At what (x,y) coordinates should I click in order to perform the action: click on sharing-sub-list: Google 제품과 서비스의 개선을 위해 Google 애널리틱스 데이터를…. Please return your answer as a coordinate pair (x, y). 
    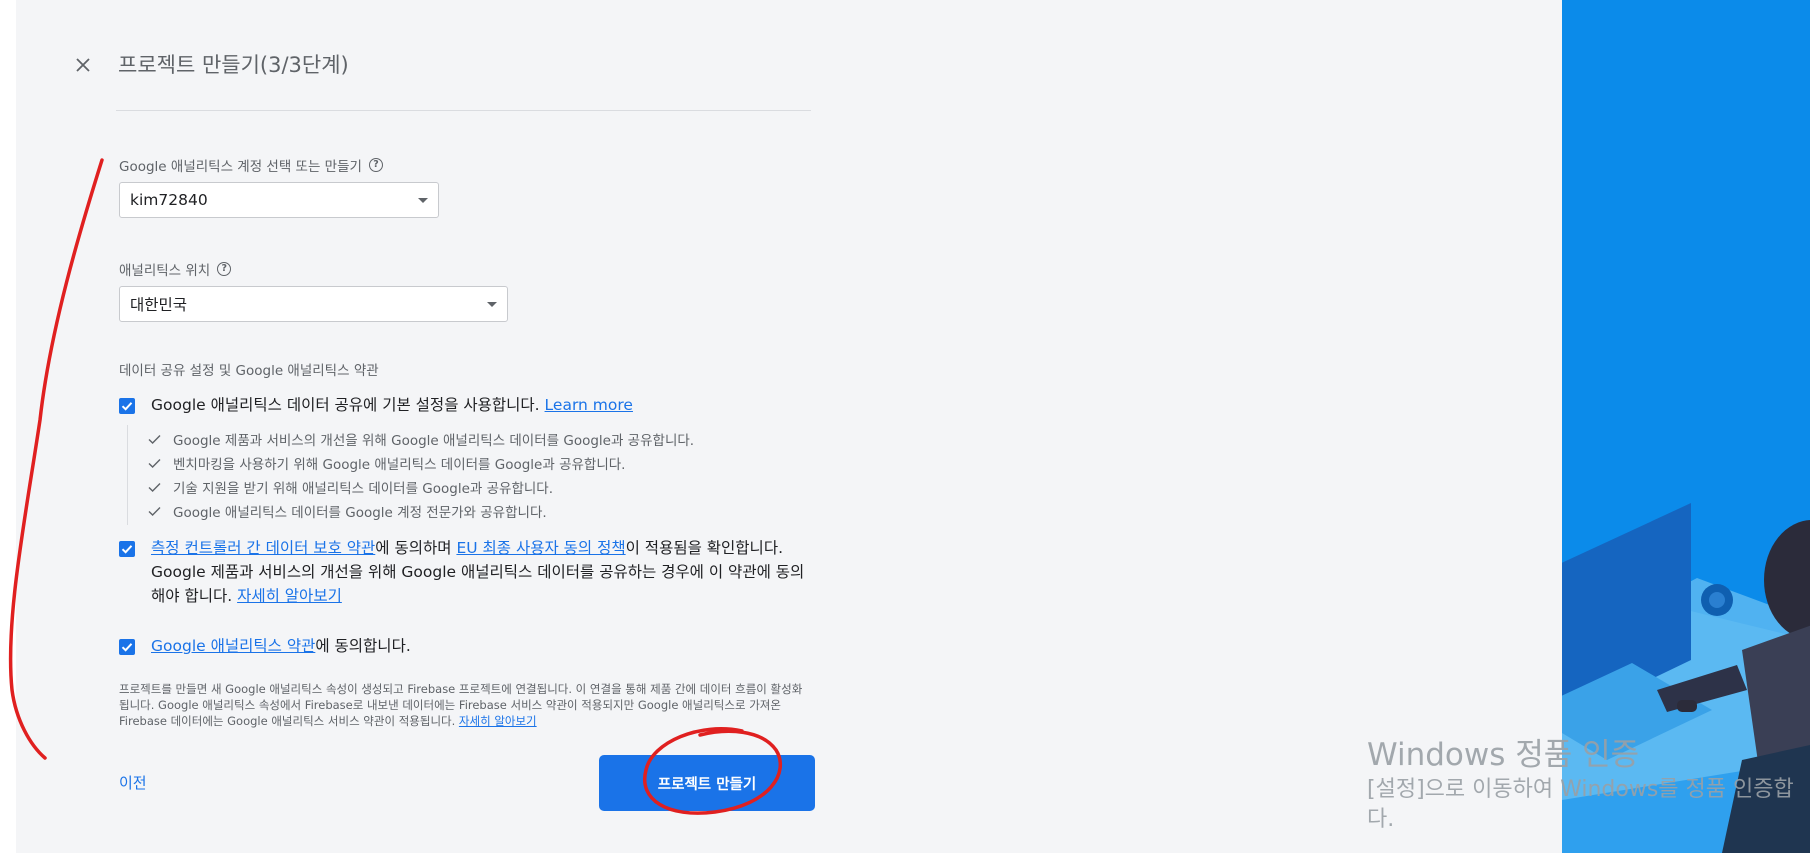
    Looking at the image, I should click on (452, 475).